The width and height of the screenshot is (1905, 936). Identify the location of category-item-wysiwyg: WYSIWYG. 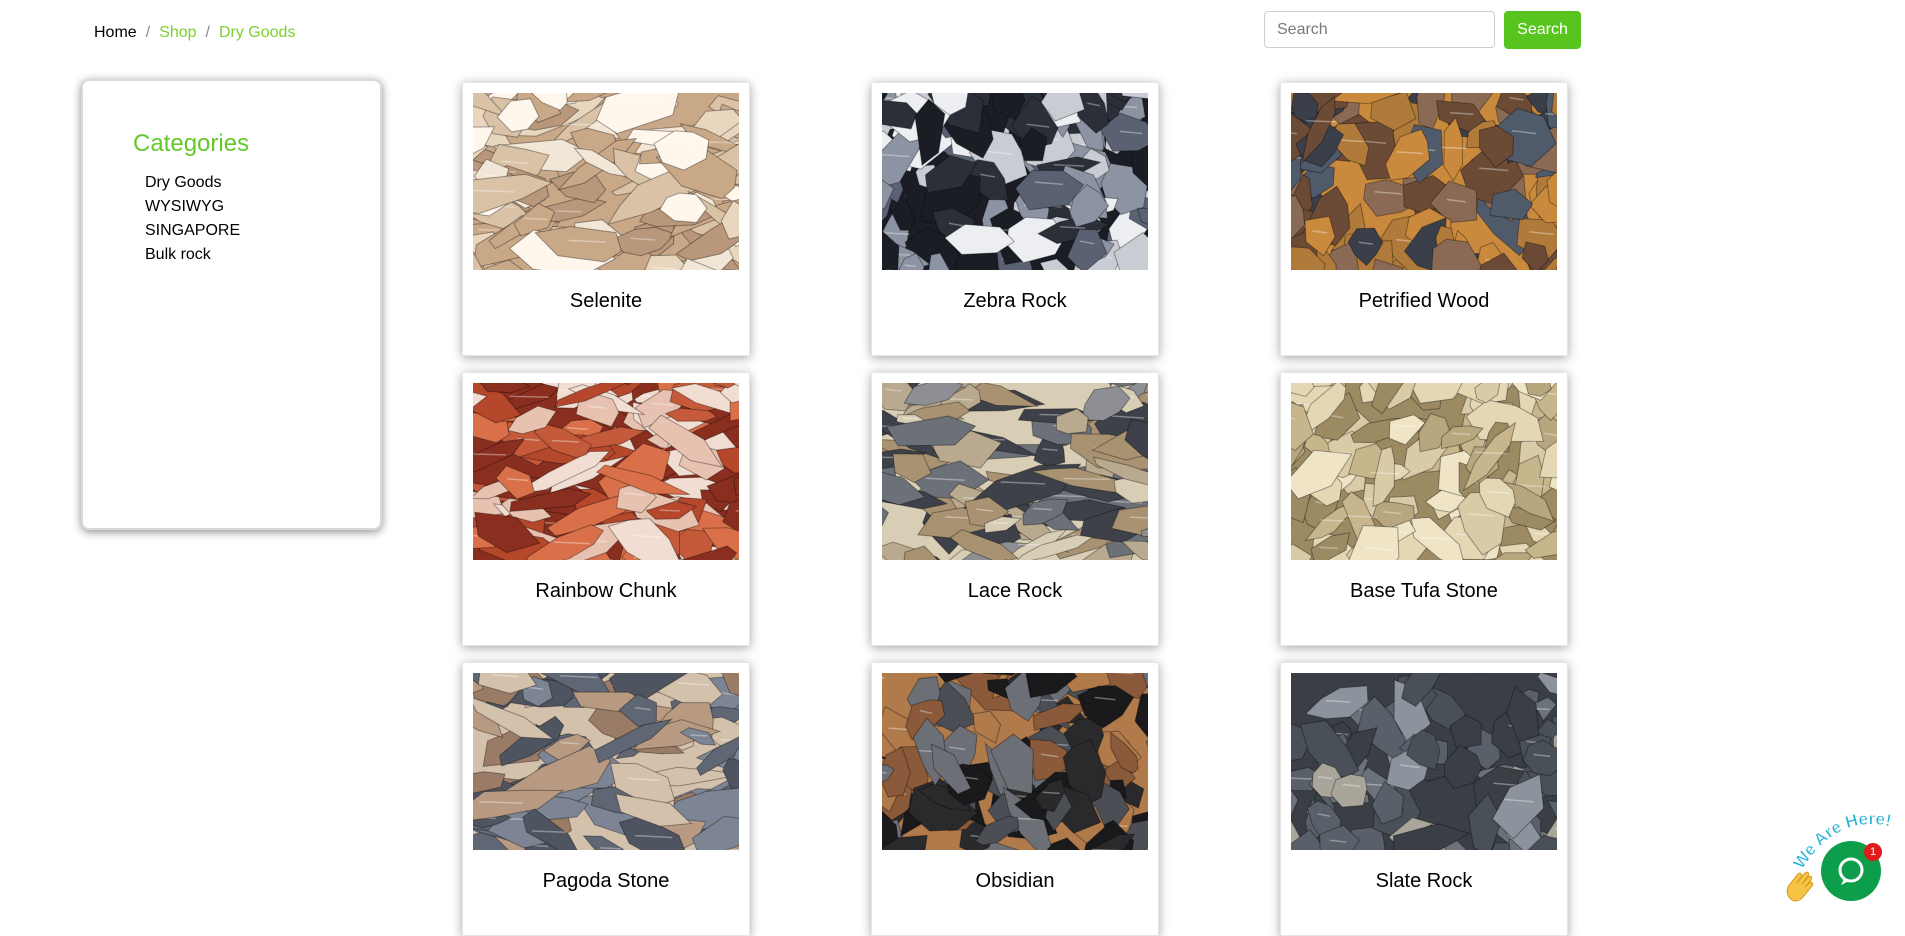
(192, 207).